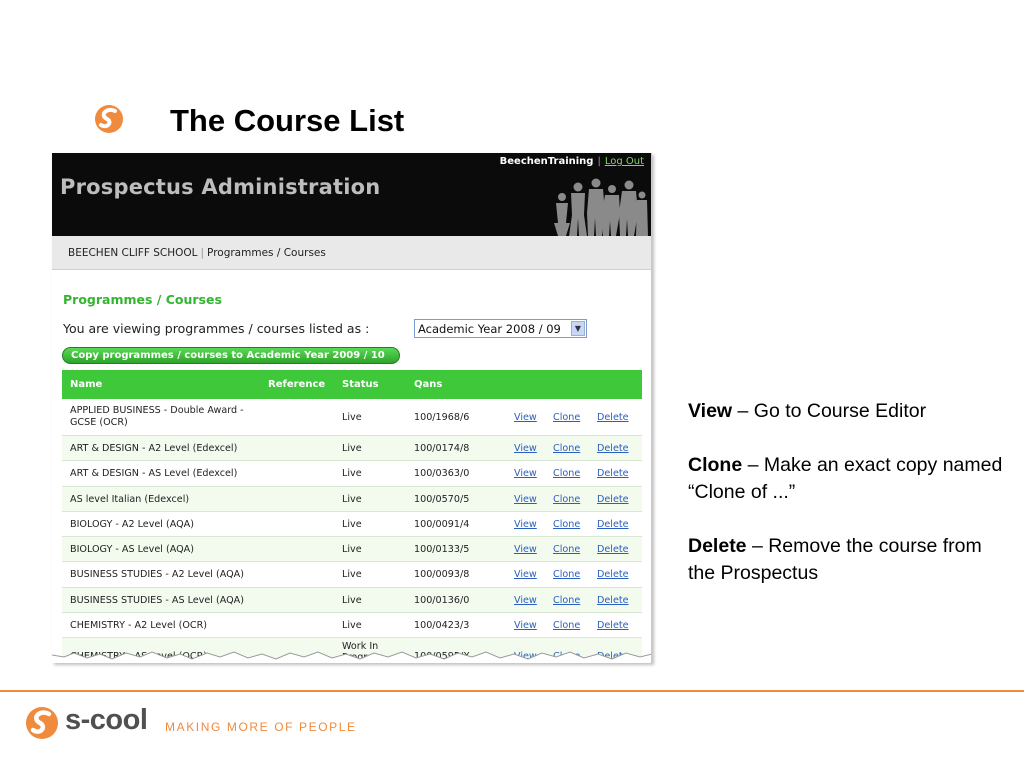  Describe the element at coordinates (220, 187) in the screenshot. I see `app-title: Prospectus Administration` at that location.